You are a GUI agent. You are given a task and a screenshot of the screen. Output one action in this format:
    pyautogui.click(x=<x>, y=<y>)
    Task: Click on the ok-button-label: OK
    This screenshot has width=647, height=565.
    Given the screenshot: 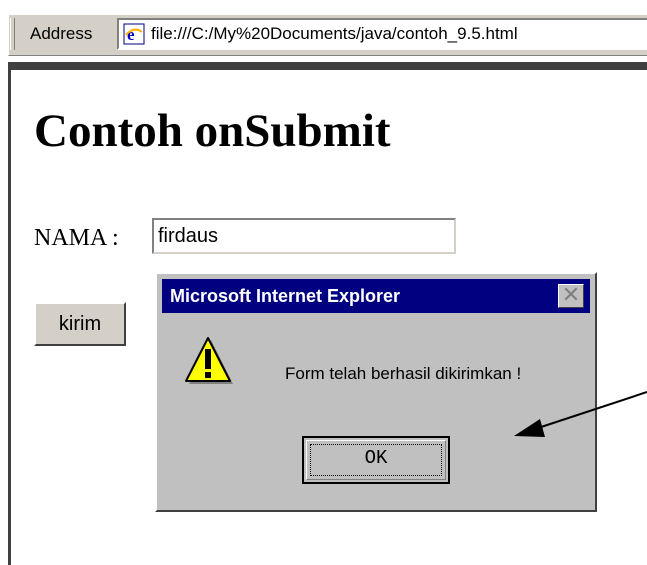 What is the action you would take?
    pyautogui.click(x=376, y=460)
    